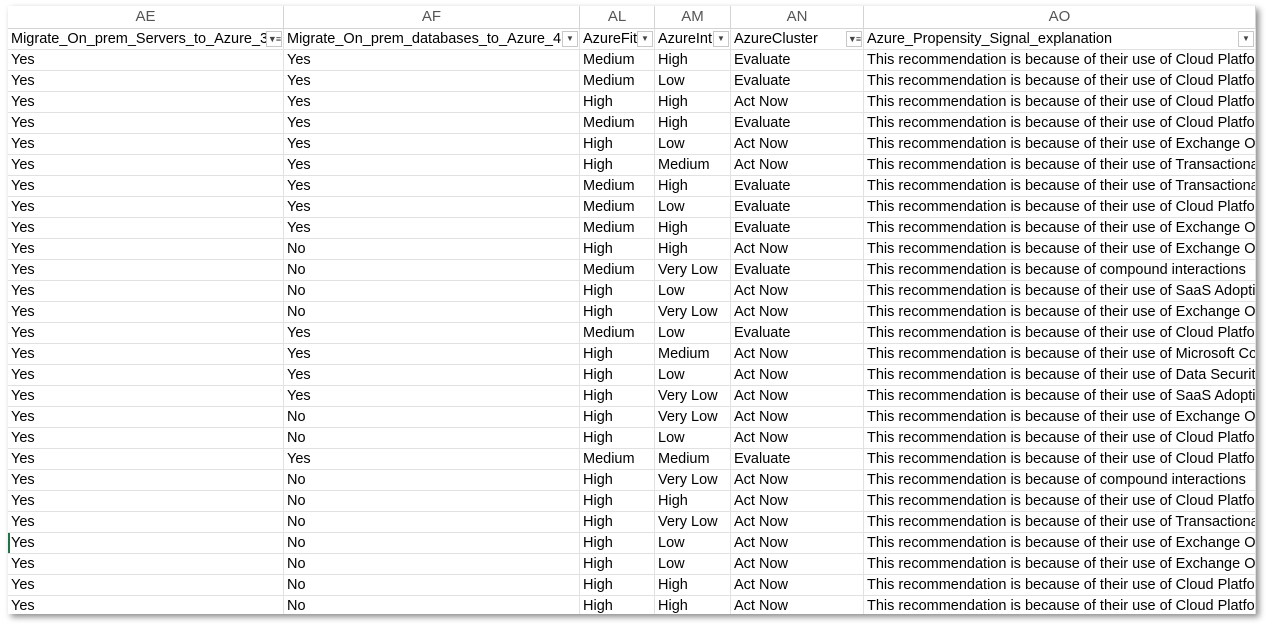  Describe the element at coordinates (146, 17) in the screenshot. I see `column-letter-ae: AE` at that location.